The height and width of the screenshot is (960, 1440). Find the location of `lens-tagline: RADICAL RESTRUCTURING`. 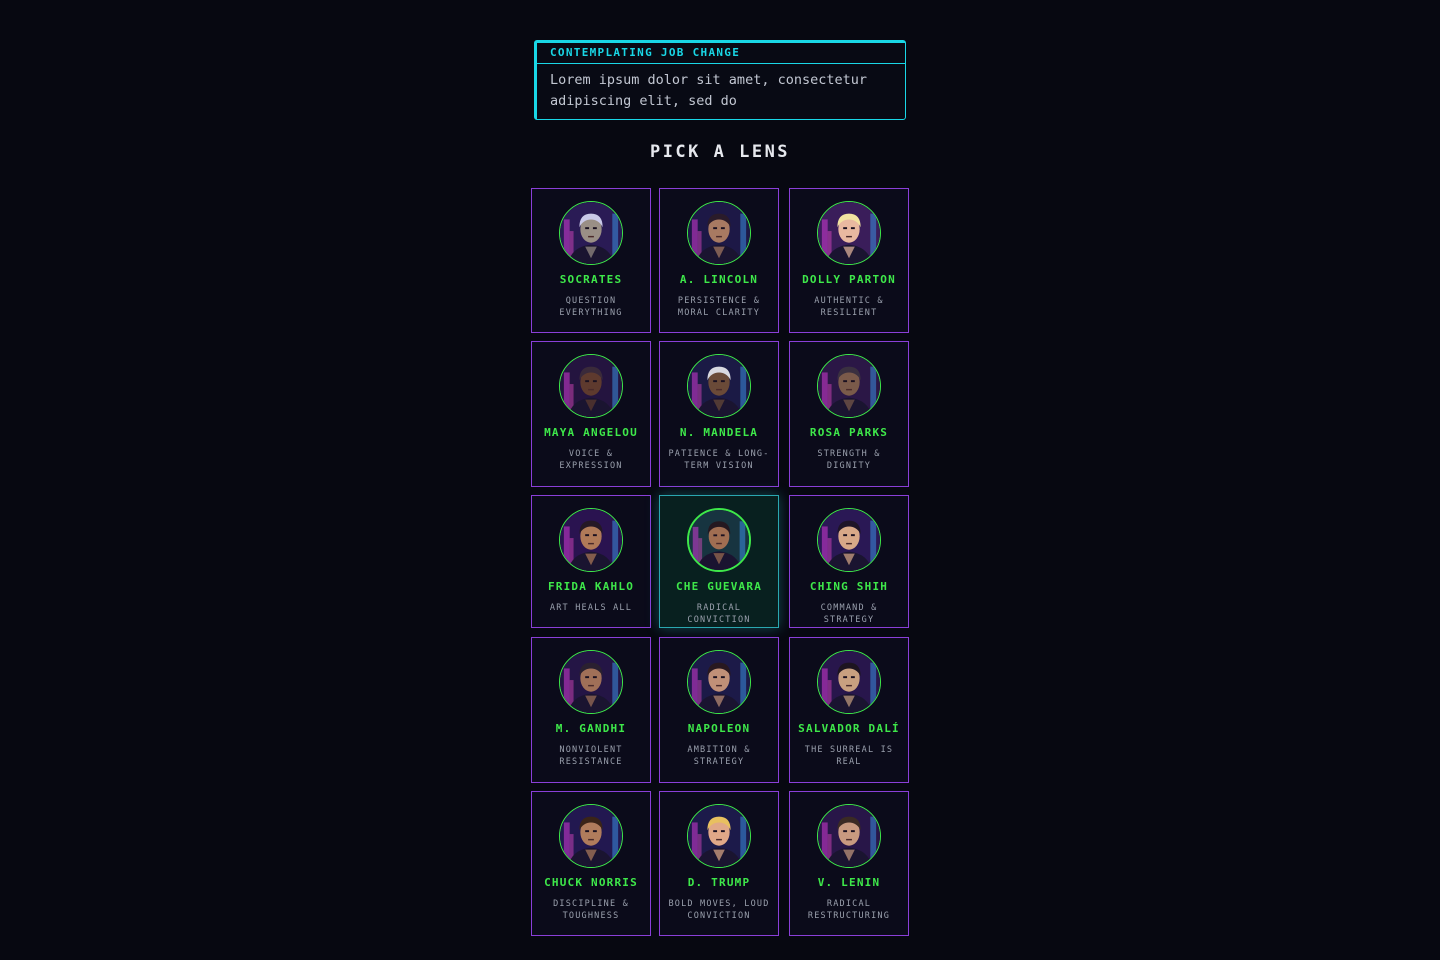

lens-tagline: RADICAL RESTRUCTURING is located at coordinates (849, 910).